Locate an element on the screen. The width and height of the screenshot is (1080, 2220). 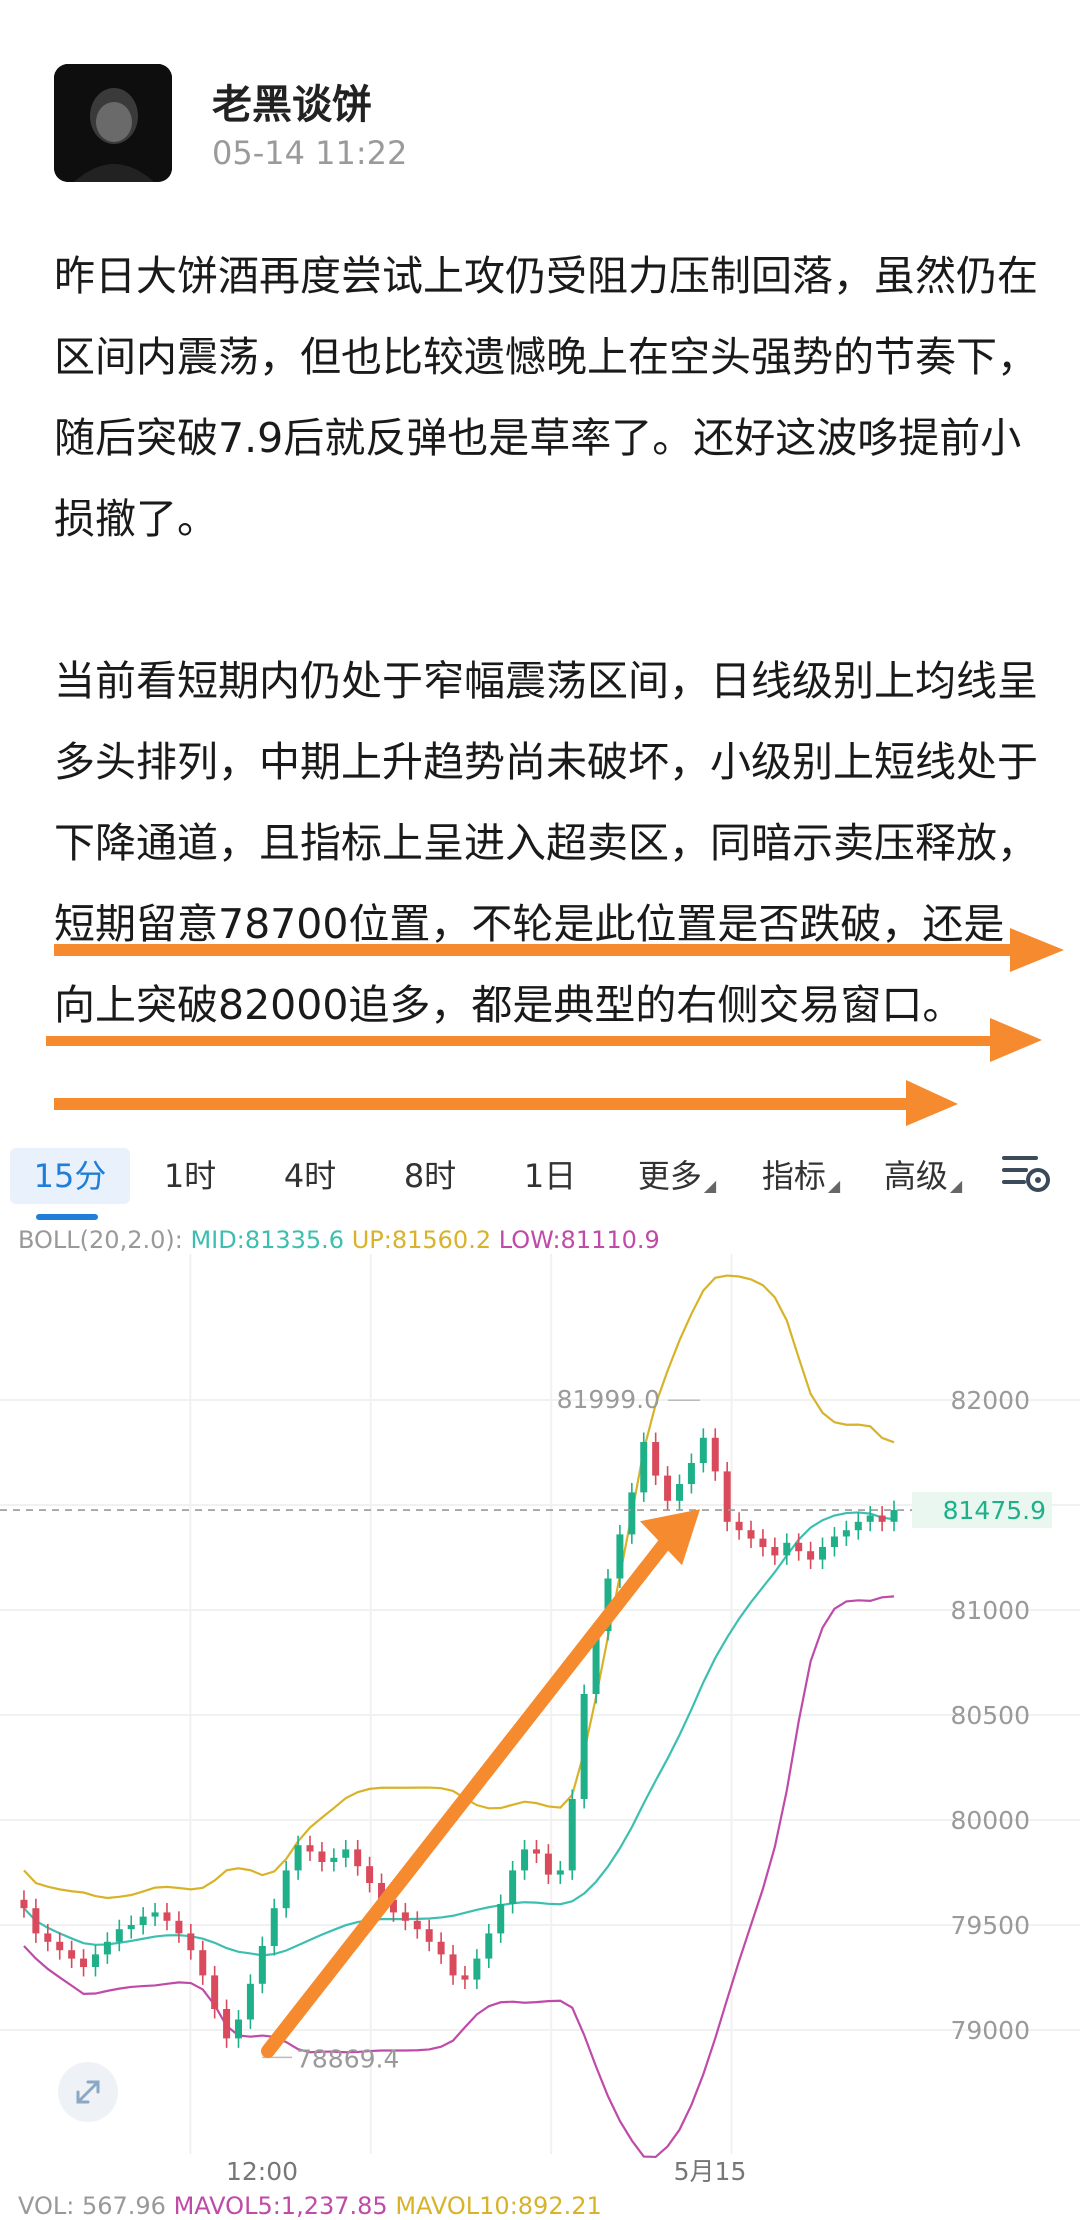
tab-4h: 4时 is located at coordinates (310, 1176).